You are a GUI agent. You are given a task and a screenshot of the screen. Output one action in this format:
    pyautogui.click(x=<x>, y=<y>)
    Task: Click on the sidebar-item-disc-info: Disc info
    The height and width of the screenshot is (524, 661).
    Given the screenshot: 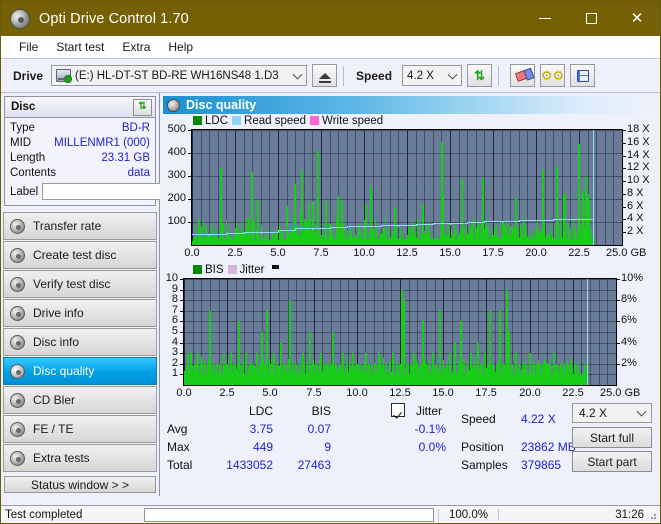 What is the action you would take?
    pyautogui.click(x=80, y=342)
    